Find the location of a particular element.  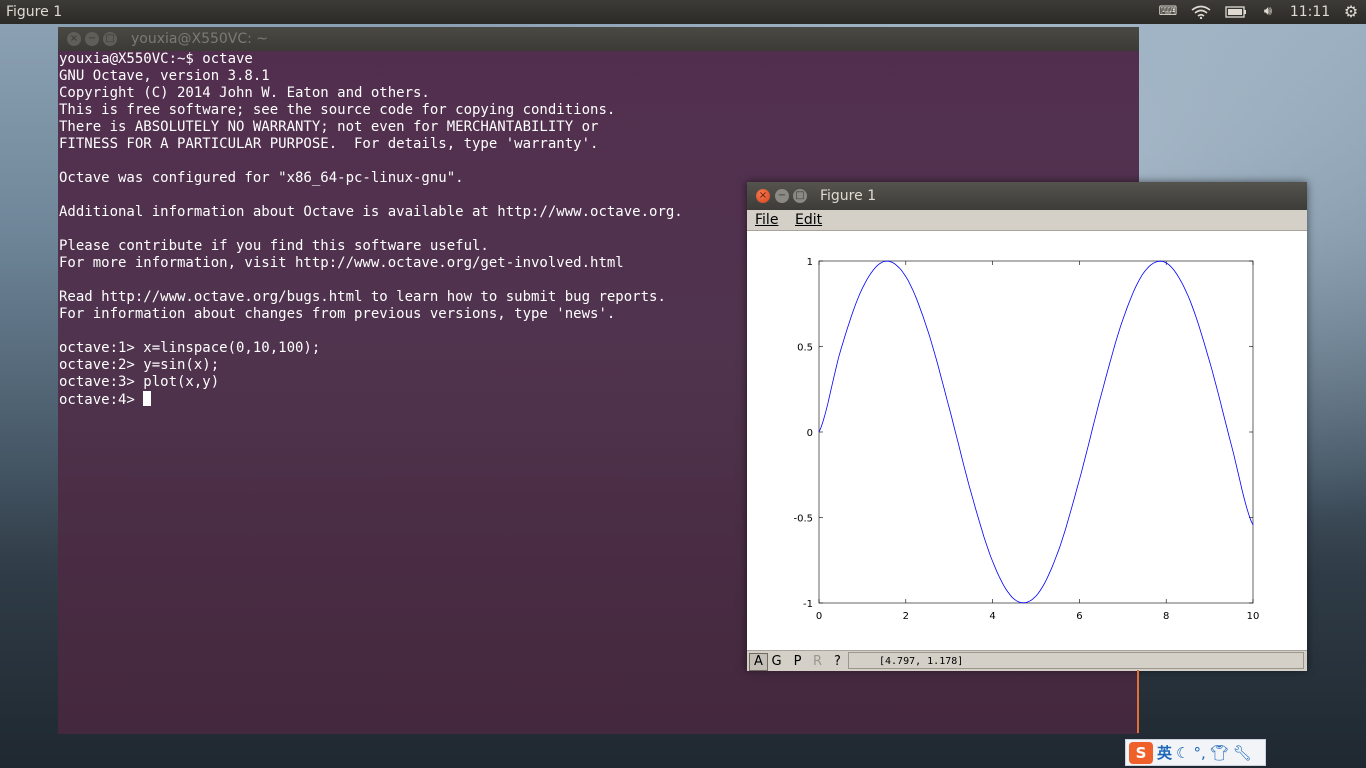

x-tick-label: 2 is located at coordinates (906, 616).